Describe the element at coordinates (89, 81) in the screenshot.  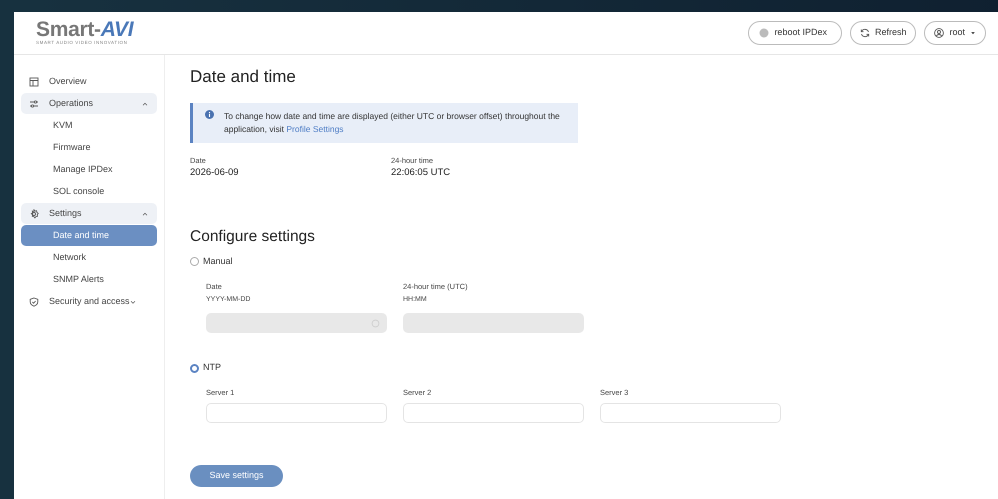
I see `sidebar-item: Overview` at that location.